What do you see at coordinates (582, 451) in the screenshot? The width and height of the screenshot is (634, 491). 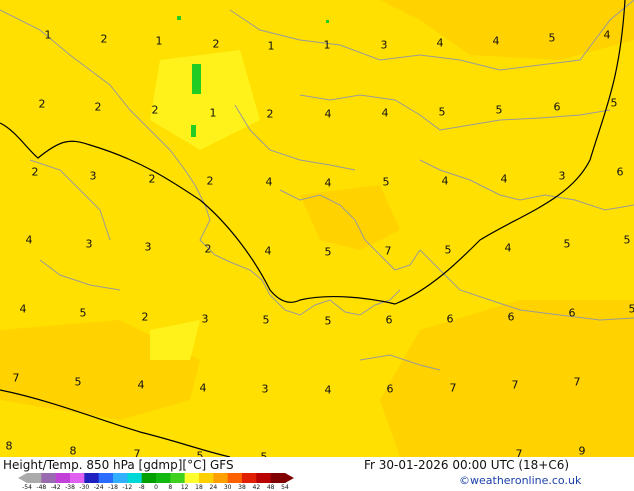 I see `temperature-value: 9` at bounding box center [582, 451].